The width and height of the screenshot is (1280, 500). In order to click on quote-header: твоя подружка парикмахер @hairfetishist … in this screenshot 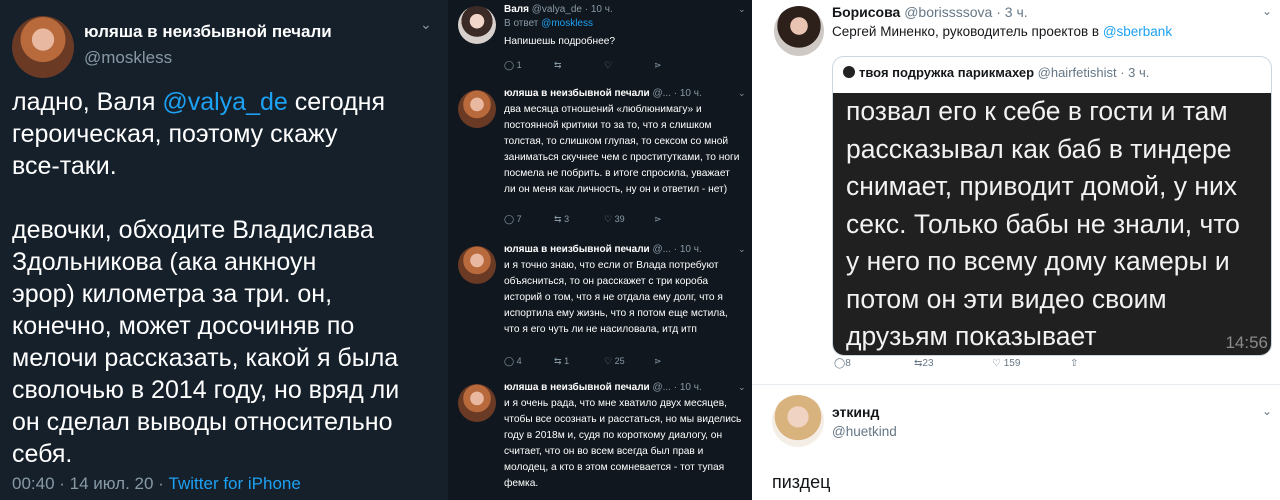, I will do `click(996, 72)`.